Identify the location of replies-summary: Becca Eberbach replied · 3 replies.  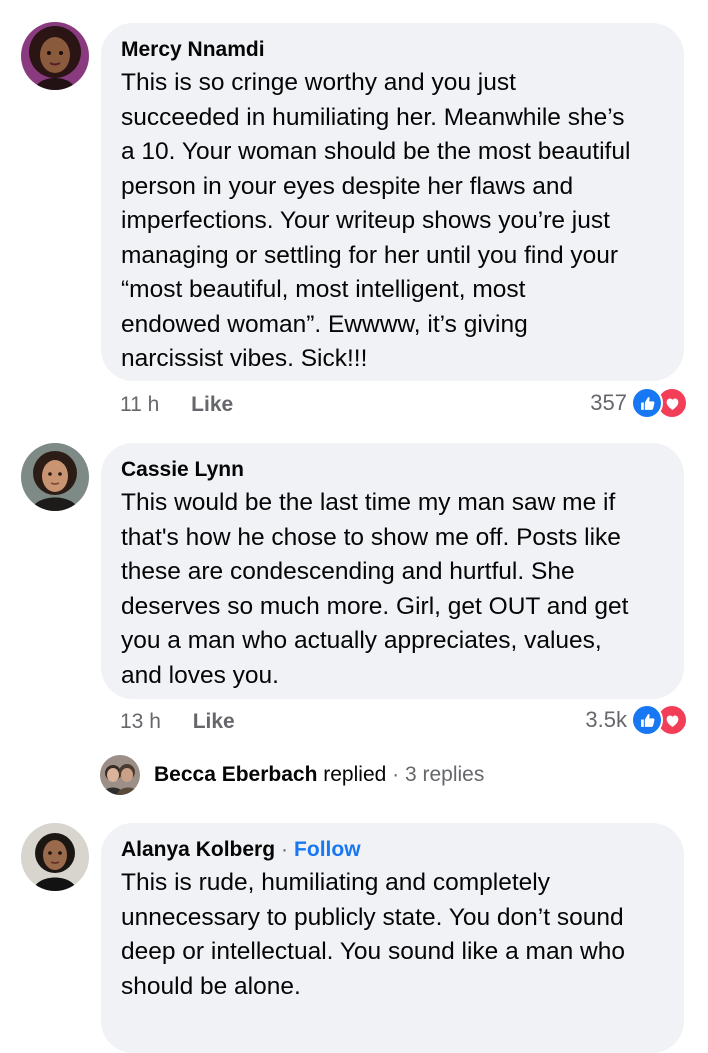
(319, 775).